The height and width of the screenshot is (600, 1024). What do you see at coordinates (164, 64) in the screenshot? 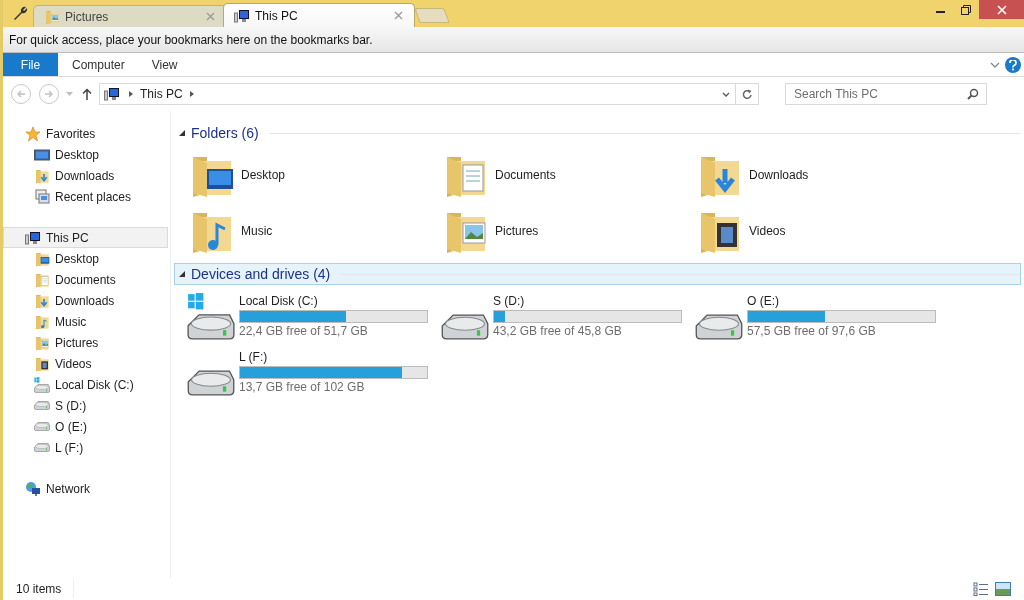
I see `ribbon-tab: View` at bounding box center [164, 64].